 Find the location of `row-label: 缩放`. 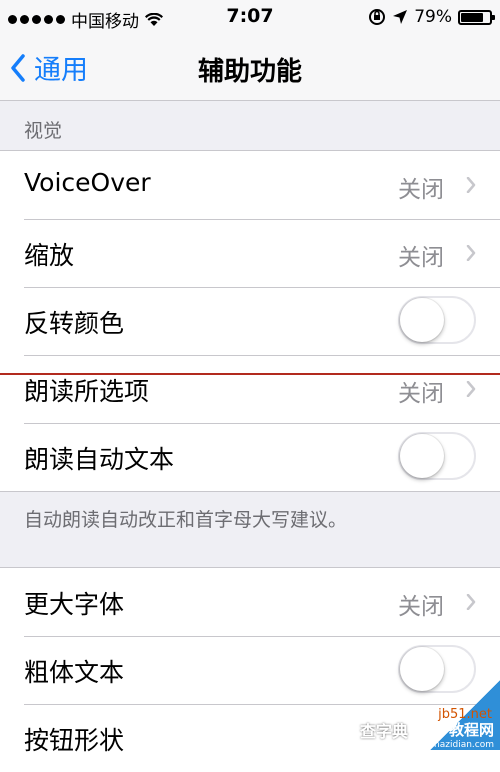

row-label: 缩放 is located at coordinates (49, 255).